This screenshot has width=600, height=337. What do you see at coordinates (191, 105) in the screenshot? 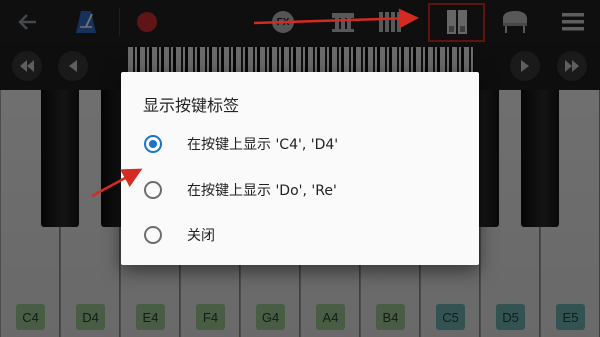
I see `dialog-title: 显示按键标签` at bounding box center [191, 105].